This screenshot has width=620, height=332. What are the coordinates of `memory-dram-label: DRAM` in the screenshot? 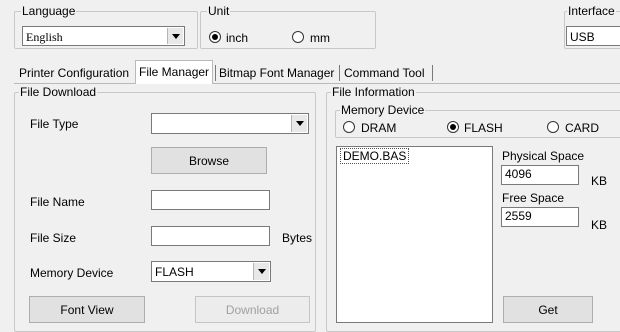 It's located at (378, 128).